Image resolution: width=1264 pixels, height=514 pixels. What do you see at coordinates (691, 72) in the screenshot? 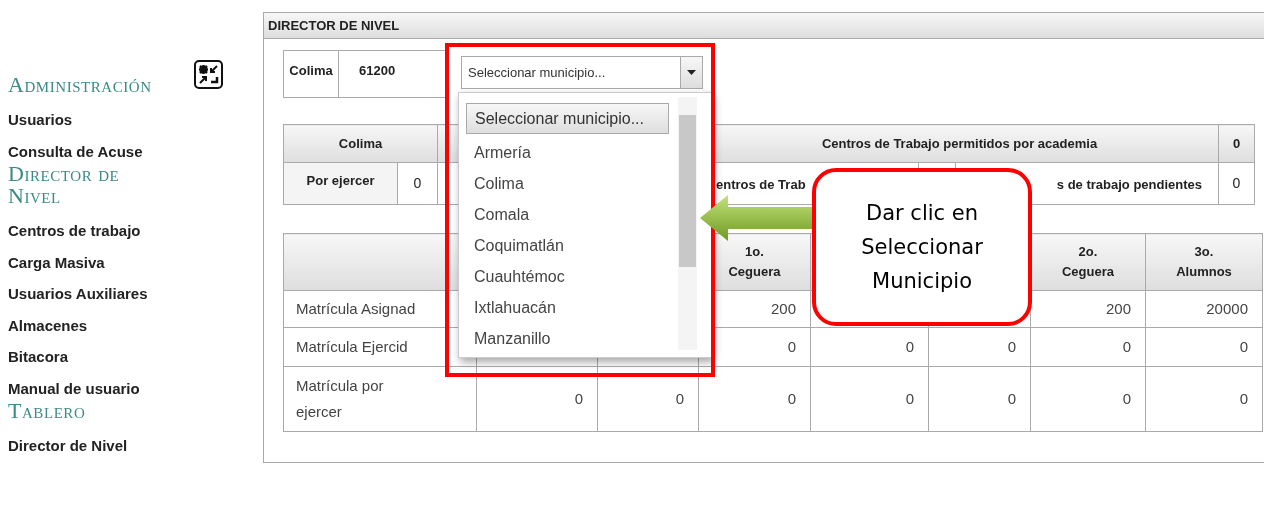
I see `caret-icon` at bounding box center [691, 72].